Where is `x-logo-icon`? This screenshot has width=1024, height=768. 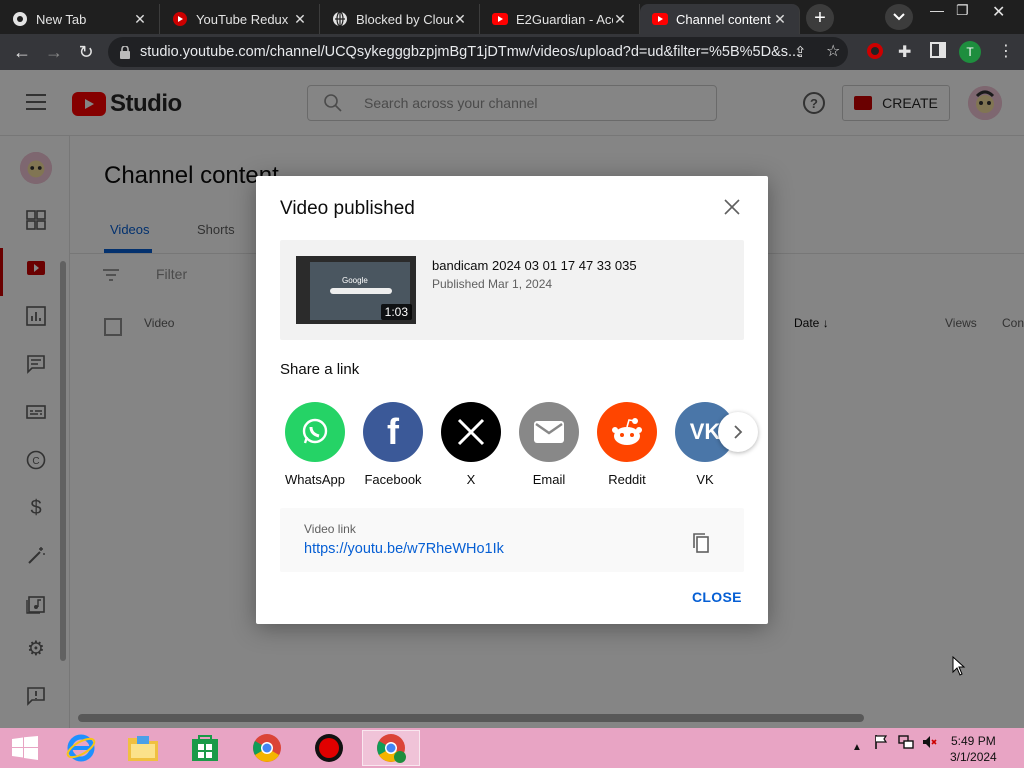 x-logo-icon is located at coordinates (471, 432).